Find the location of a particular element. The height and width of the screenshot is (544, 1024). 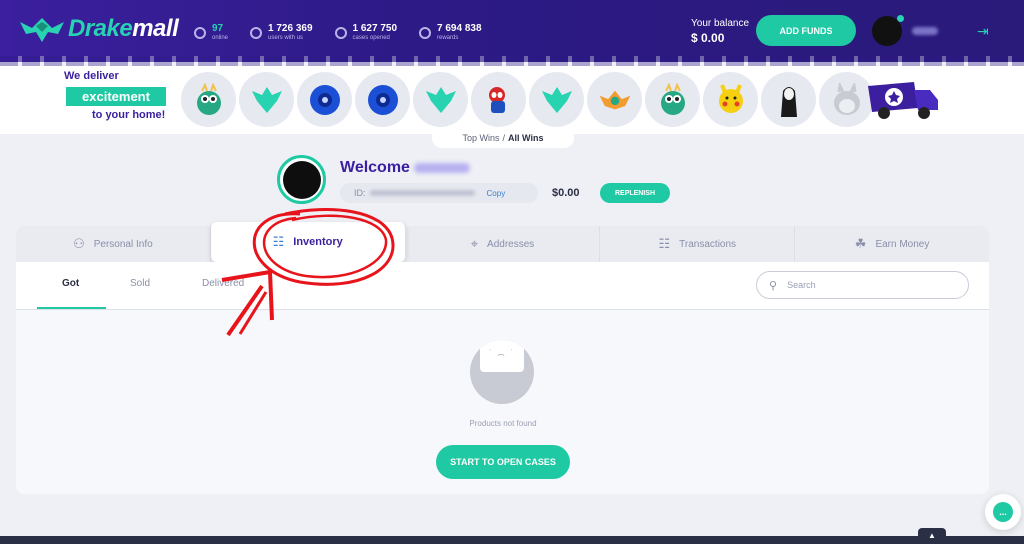

user-id-blurred is located at coordinates (422, 193).